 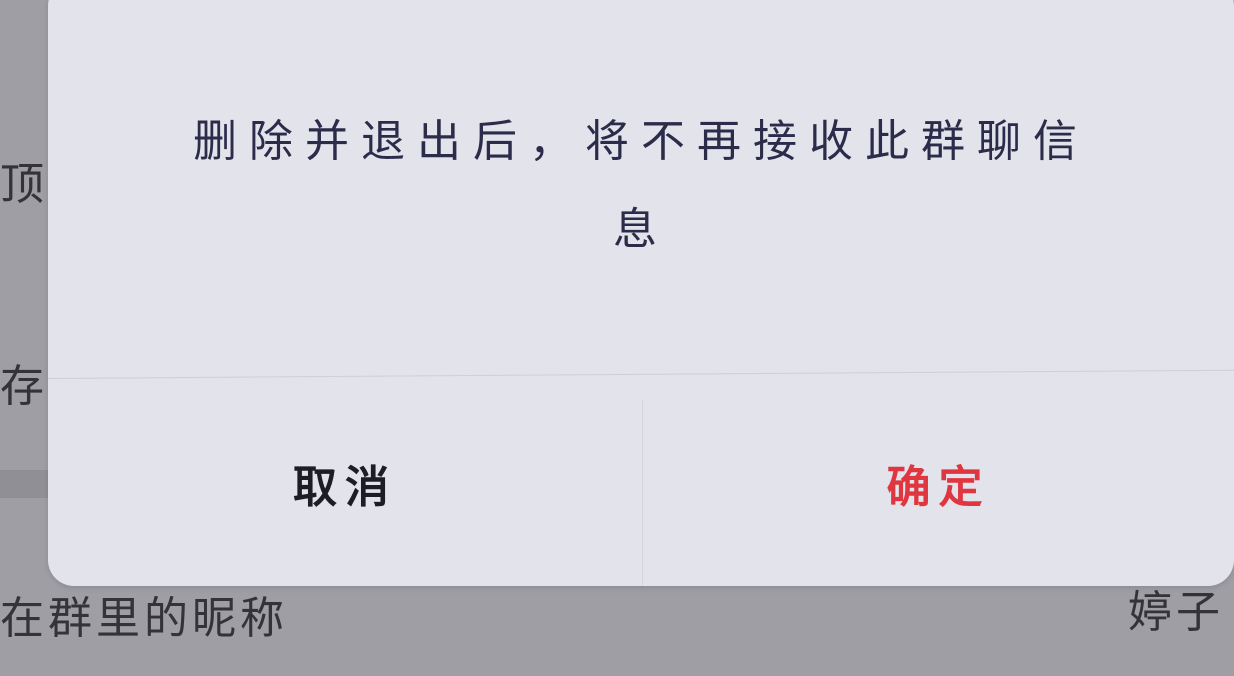 I want to click on confirm-button: 确定, so click(x=938, y=483).